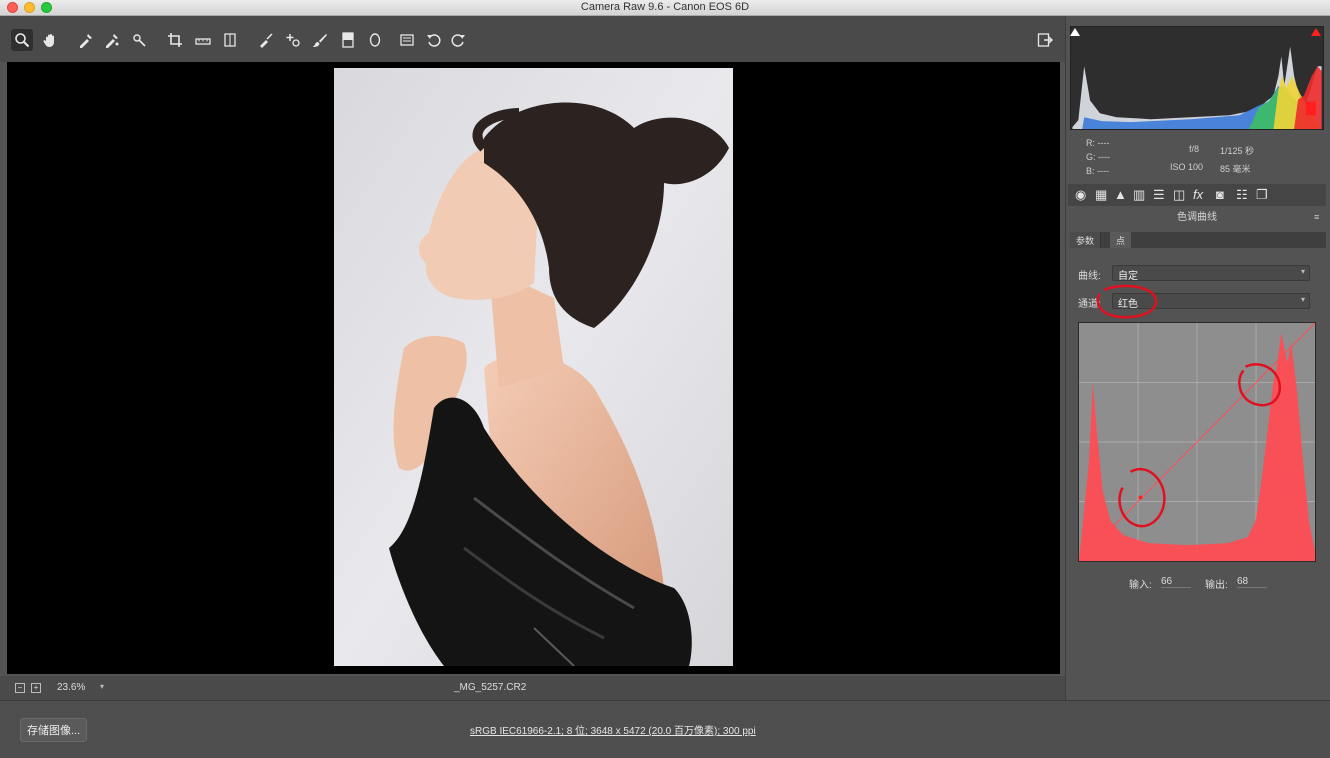  I want to click on annotation-circle, so click(1127, 301).